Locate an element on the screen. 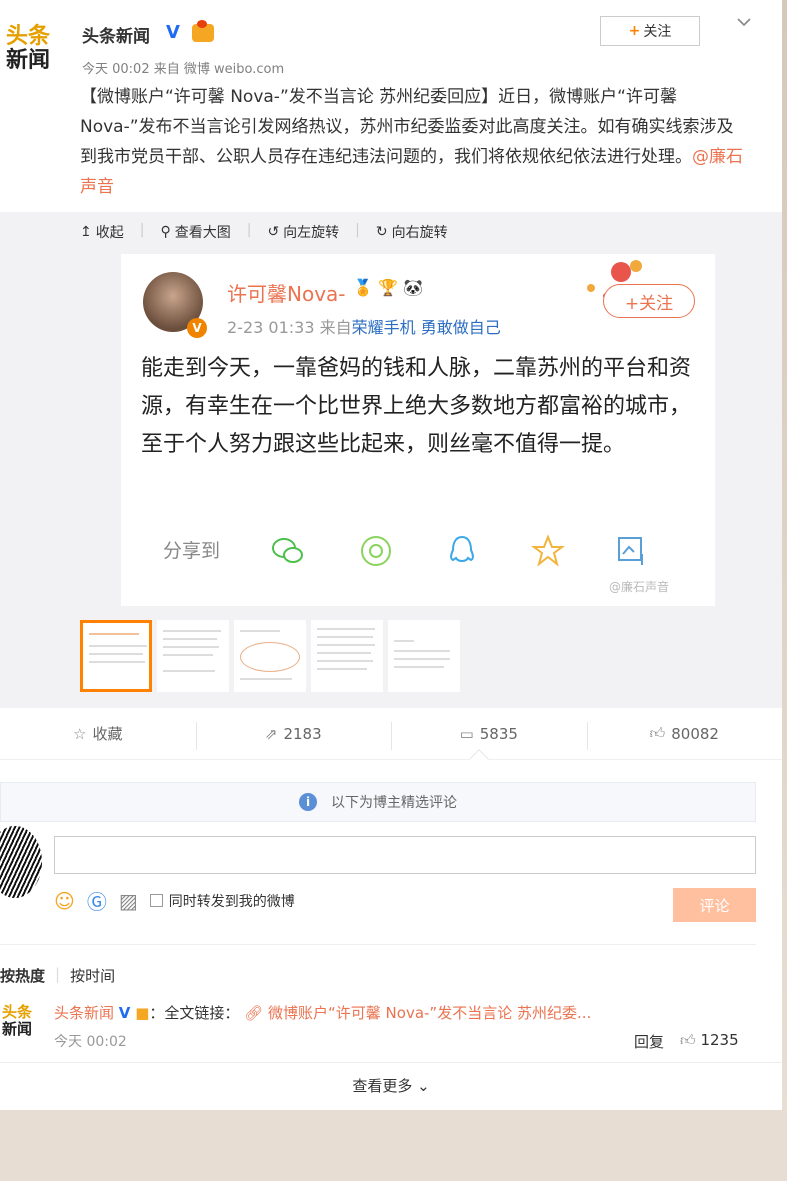  comment-button: ▭ 5835 is located at coordinates (489, 733).